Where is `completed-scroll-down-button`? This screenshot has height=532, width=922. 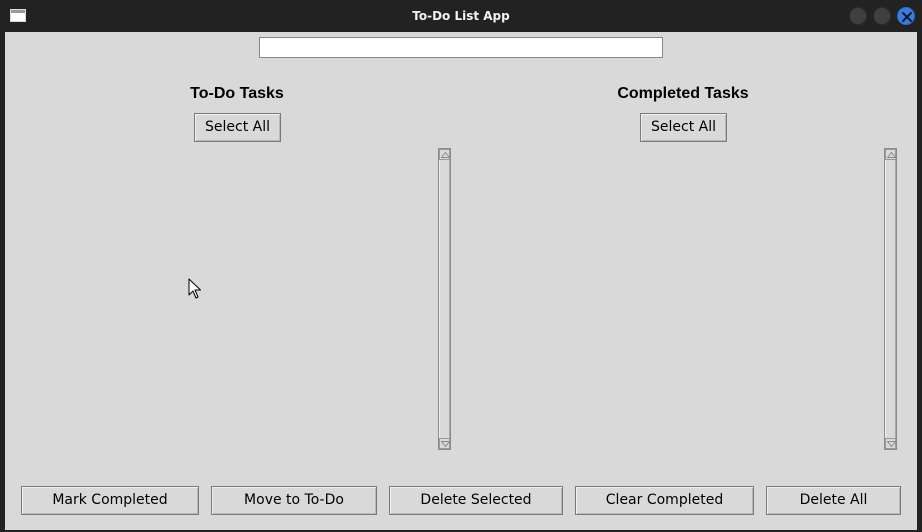
completed-scroll-down-button is located at coordinates (890, 443).